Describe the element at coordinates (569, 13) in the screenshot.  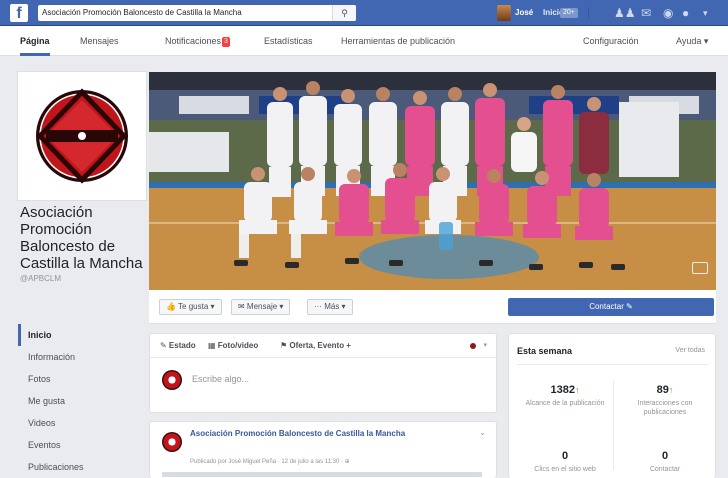
I see `home-count-badge: 20+` at that location.